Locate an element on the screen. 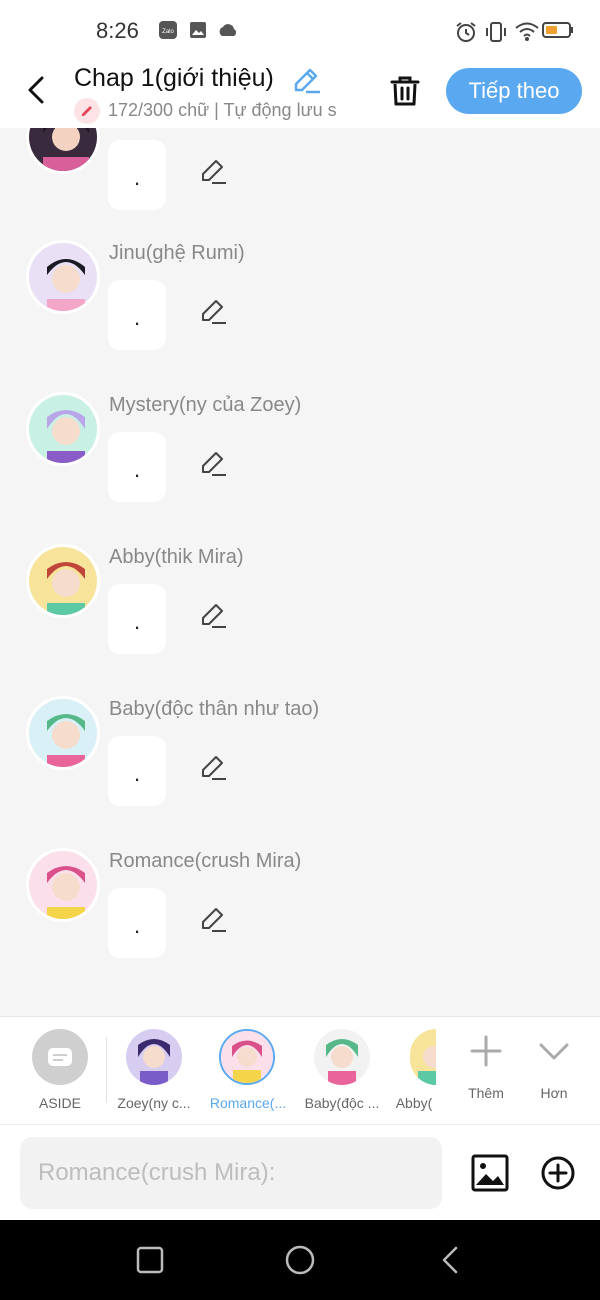  trash-icon is located at coordinates (405, 91).